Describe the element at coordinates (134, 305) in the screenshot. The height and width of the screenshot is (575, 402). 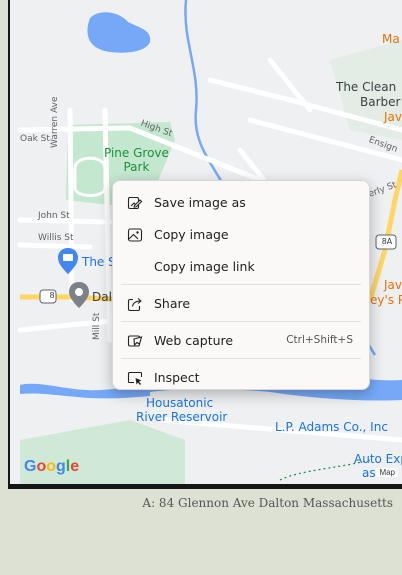
I see `share-icon` at that location.